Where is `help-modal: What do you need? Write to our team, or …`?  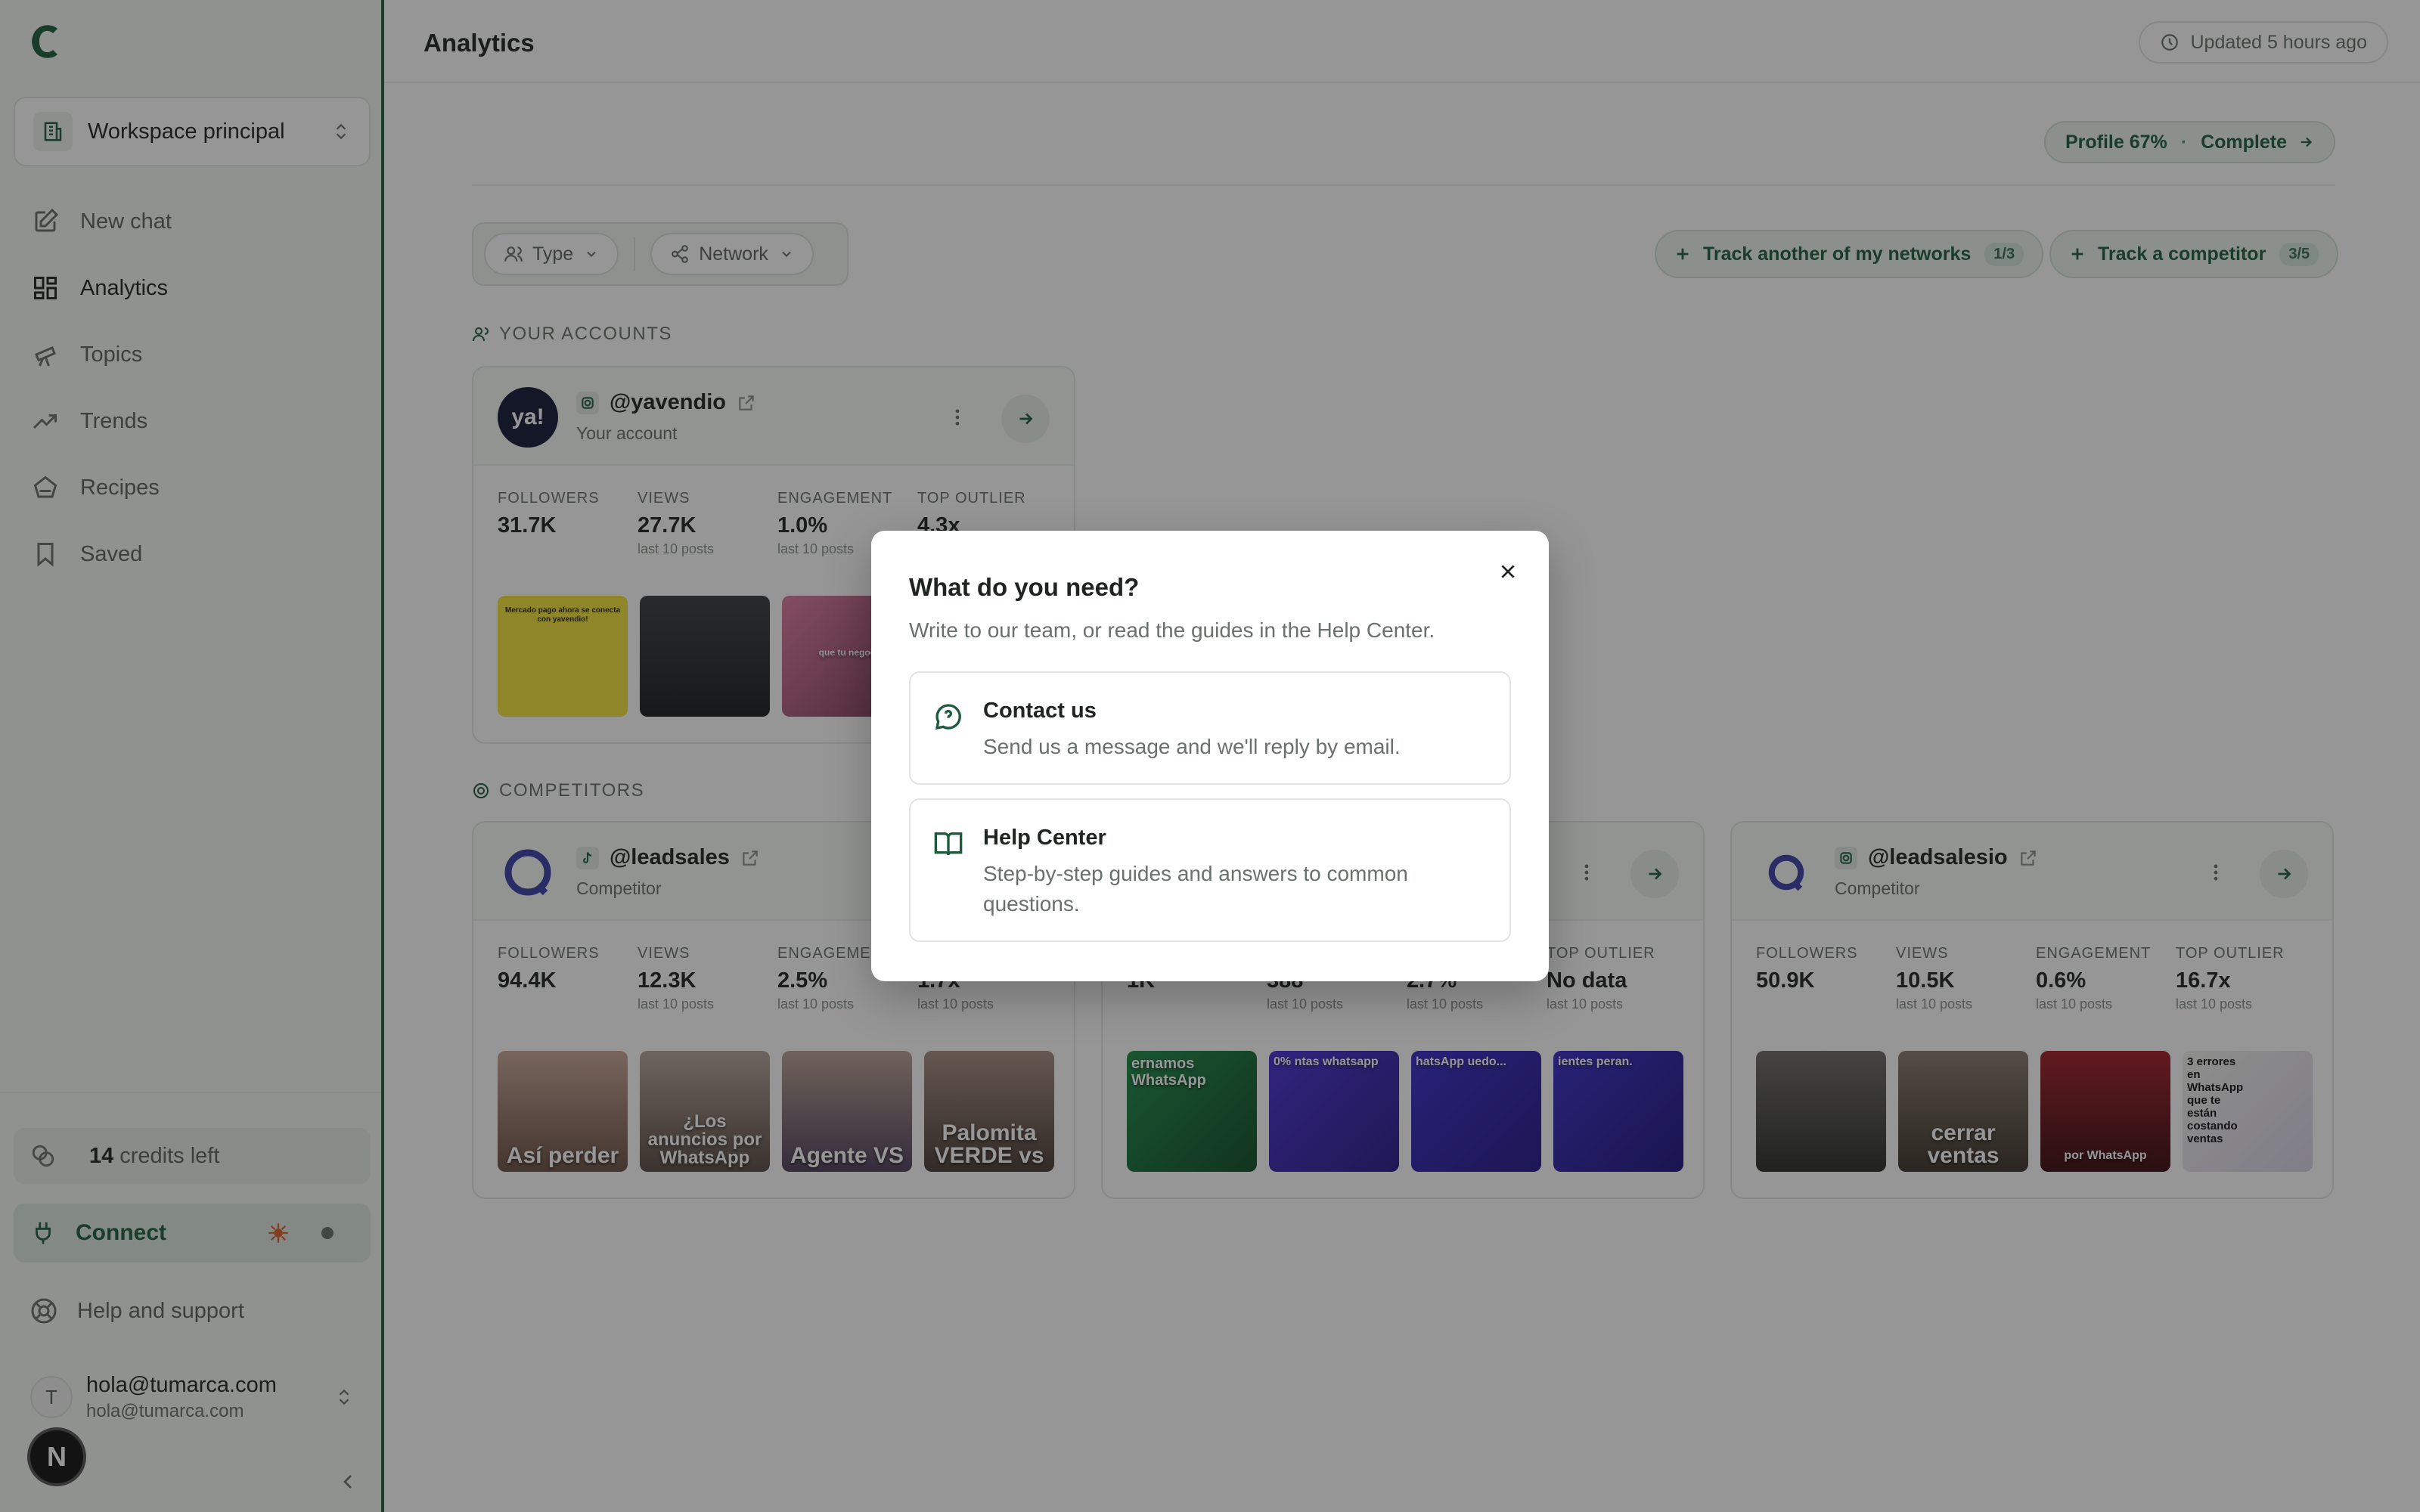
help-modal: What do you need? Write to our team, or … is located at coordinates (1210, 756).